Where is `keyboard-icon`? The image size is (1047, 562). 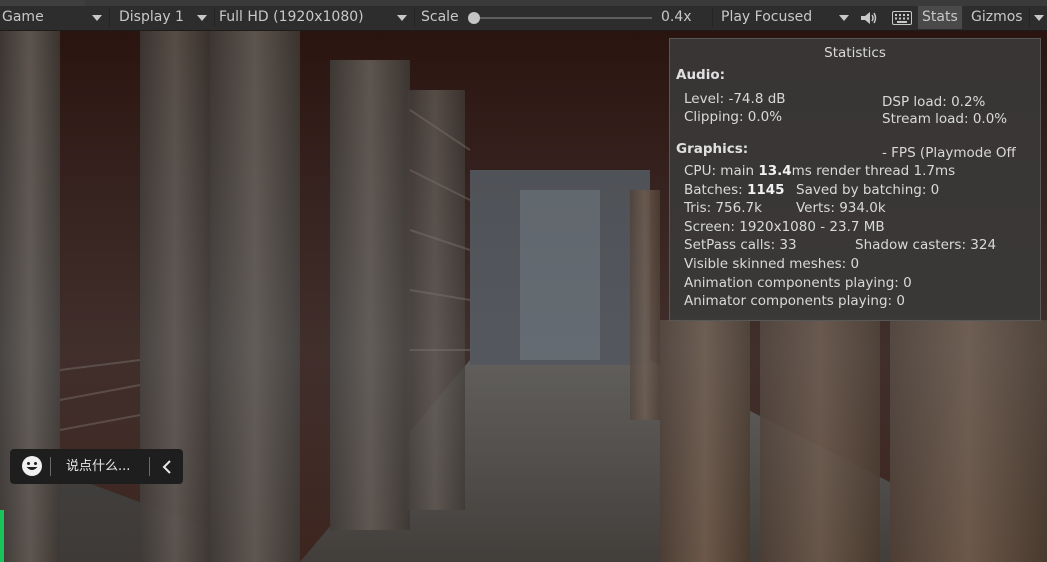
keyboard-icon is located at coordinates (902, 18).